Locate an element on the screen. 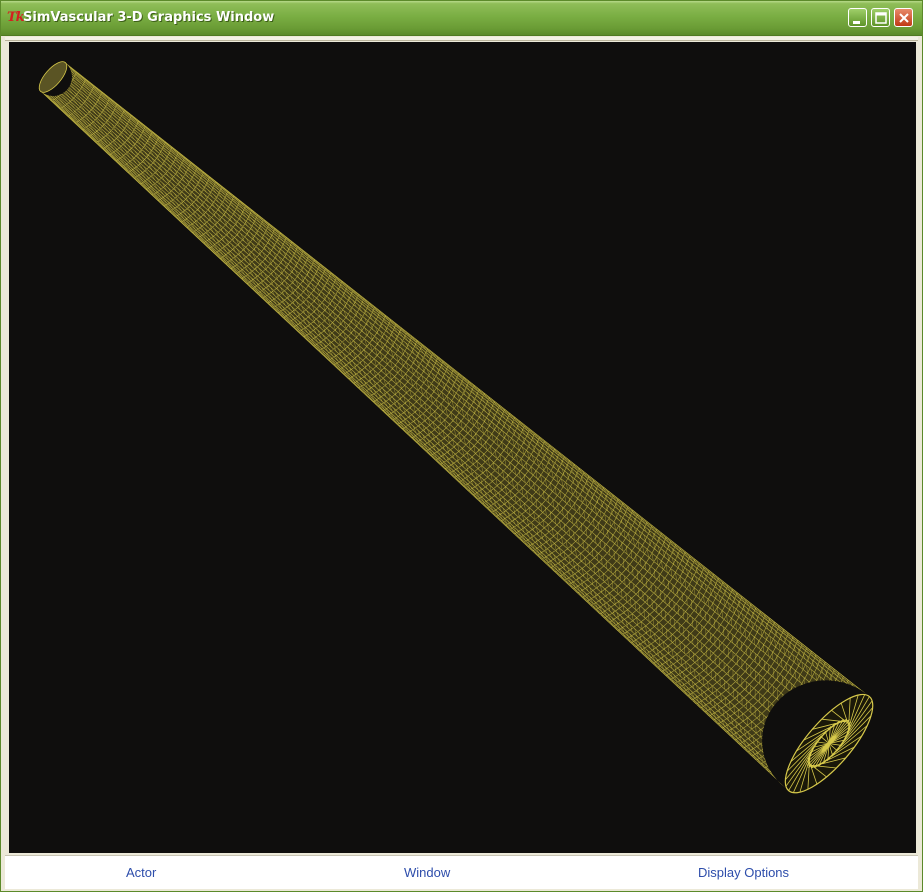 Image resolution: width=923 pixels, height=892 pixels. title-separator is located at coordinates (461, 39).